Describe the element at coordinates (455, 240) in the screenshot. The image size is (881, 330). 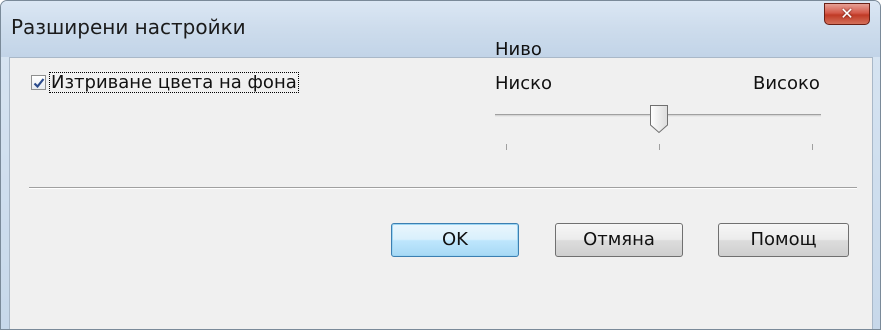
I see `ok-button: OK` at that location.